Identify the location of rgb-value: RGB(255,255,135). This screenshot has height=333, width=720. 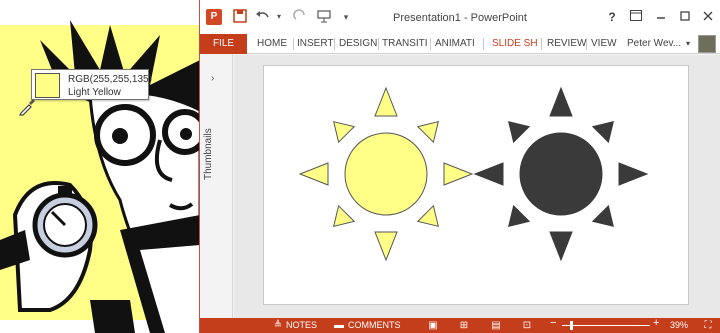
(110, 79).